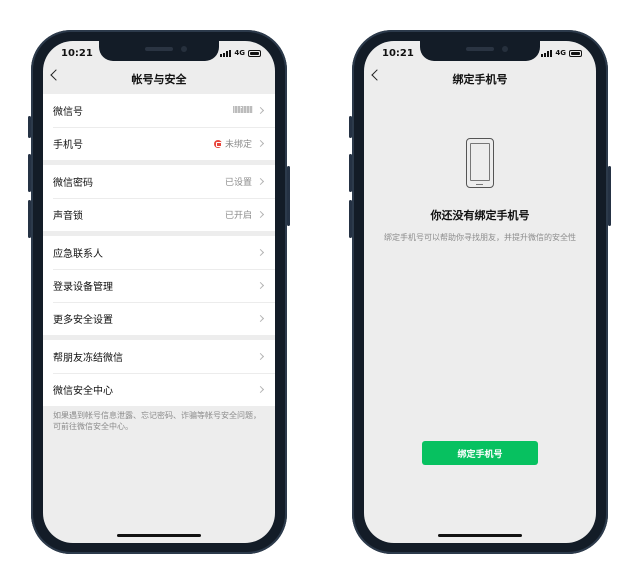 The width and height of the screenshot is (640, 584). I want to click on settings-group-account: 微信号 lllllilllllll 手机号 未绑定, so click(159, 127).